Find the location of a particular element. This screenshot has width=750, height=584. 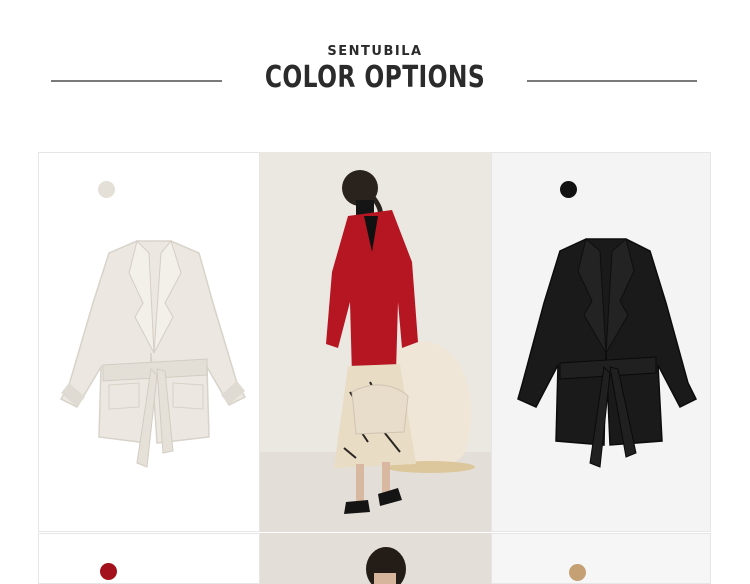

brand-name: SENTUBILA is located at coordinates (375, 51).